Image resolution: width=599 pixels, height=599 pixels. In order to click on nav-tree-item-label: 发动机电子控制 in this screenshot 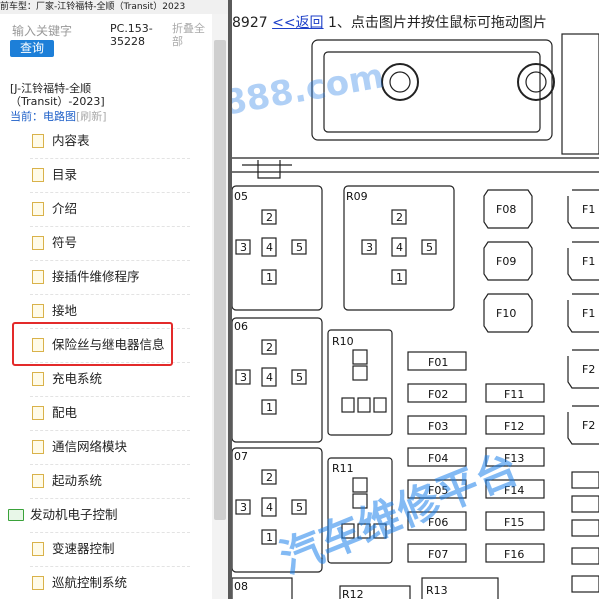, I will do `click(74, 514)`.